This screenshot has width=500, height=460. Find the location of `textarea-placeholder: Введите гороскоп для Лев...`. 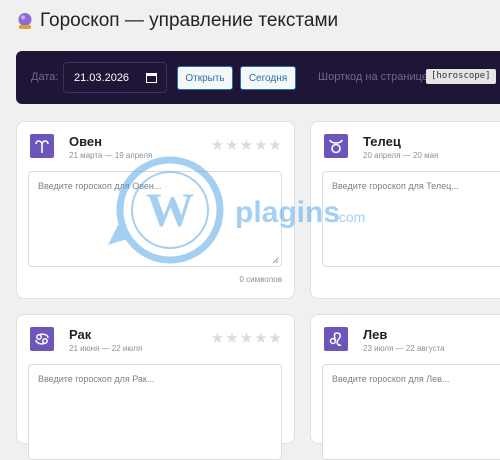

textarea-placeholder: Введите гороскоп для Лев... is located at coordinates (391, 379).